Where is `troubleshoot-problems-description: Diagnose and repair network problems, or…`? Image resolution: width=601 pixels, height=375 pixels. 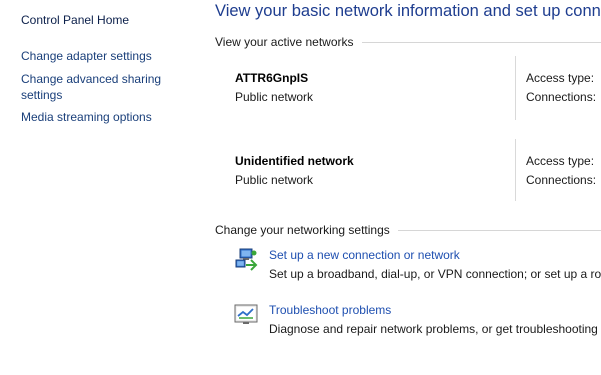 troubleshoot-problems-description: Diagnose and repair network problems, or… is located at coordinates (435, 329).